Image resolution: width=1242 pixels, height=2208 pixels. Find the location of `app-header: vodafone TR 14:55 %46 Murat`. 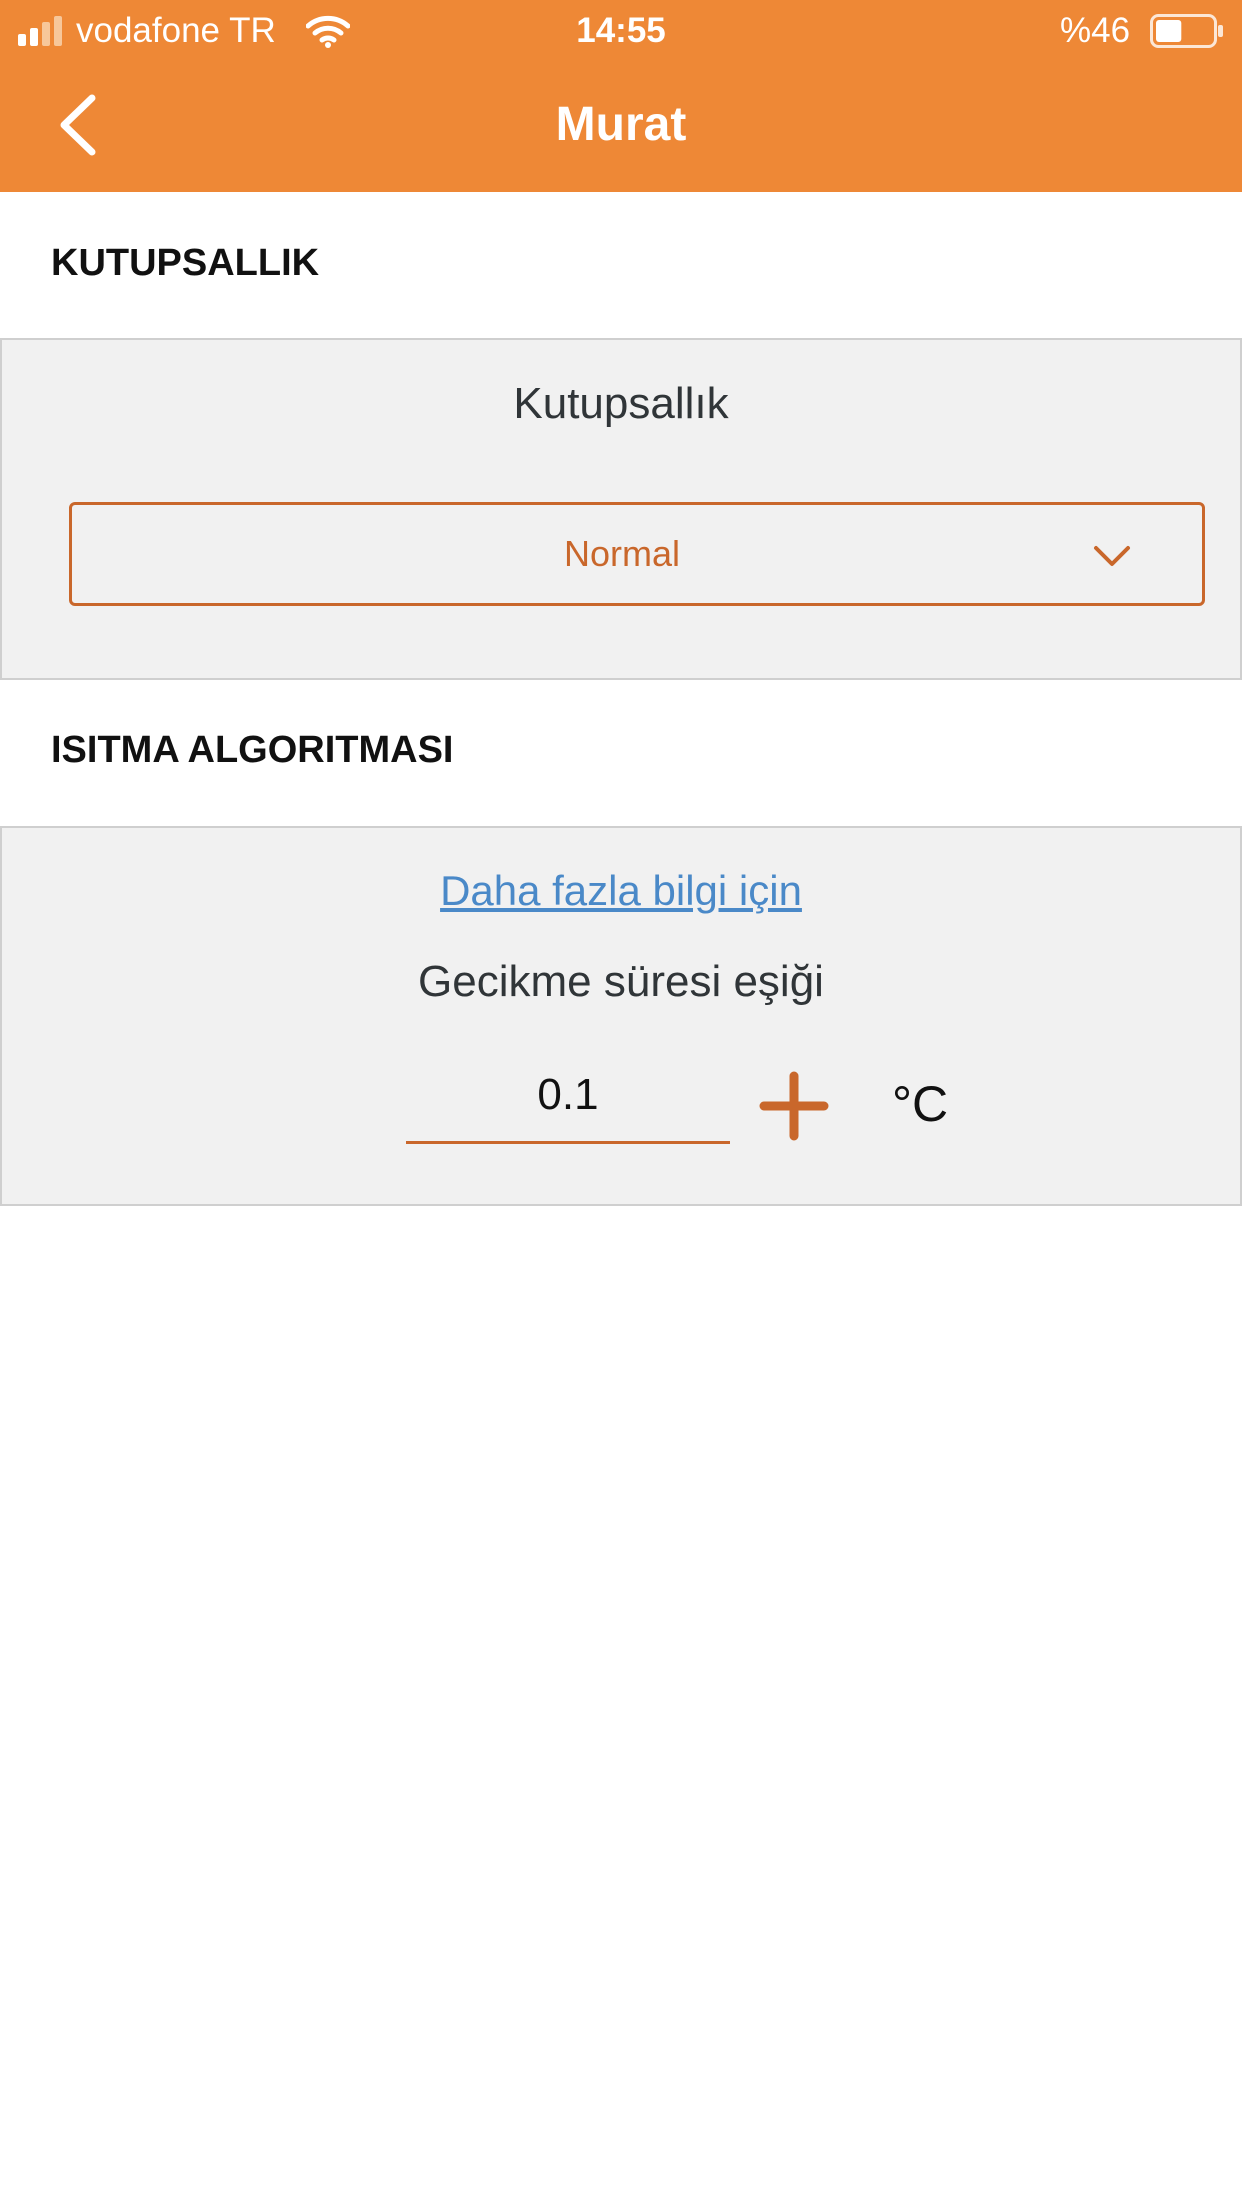

app-header: vodafone TR 14:55 %46 Murat is located at coordinates (621, 96).